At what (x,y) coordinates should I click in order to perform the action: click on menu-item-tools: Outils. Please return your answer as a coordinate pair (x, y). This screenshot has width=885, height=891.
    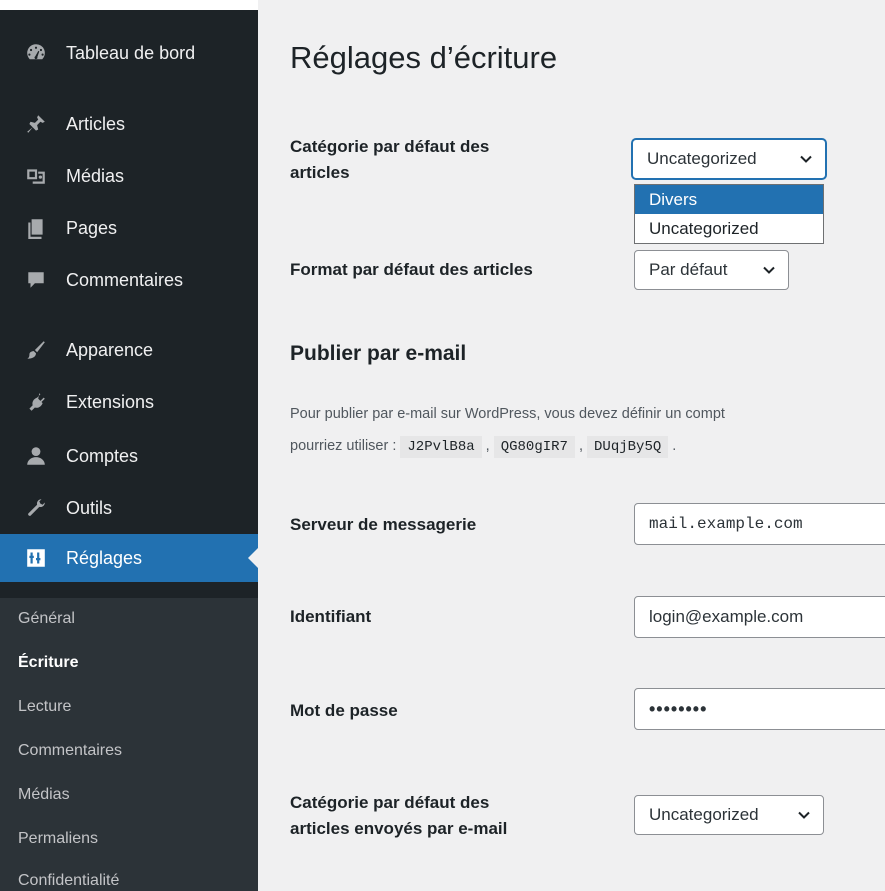
    Looking at the image, I should click on (129, 508).